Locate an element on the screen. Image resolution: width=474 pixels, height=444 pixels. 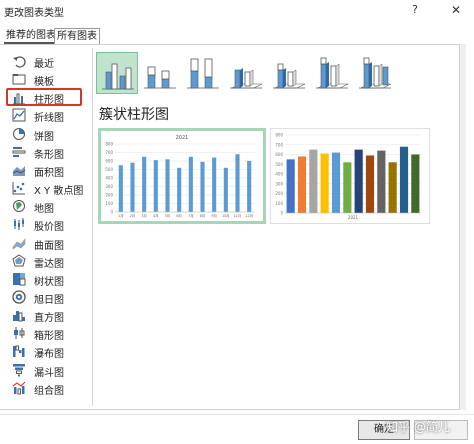
x-tick-label: 4月 is located at coordinates (156, 216).